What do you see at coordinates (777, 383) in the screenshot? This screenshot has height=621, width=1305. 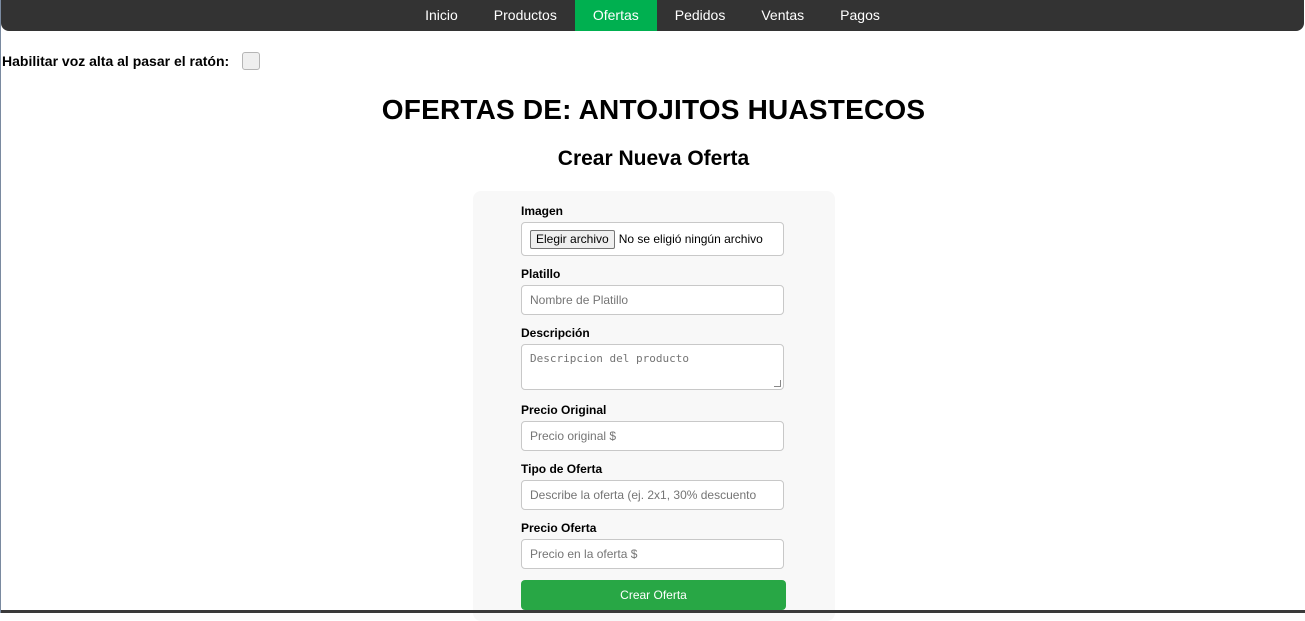 I see `resize-grip-icon` at bounding box center [777, 383].